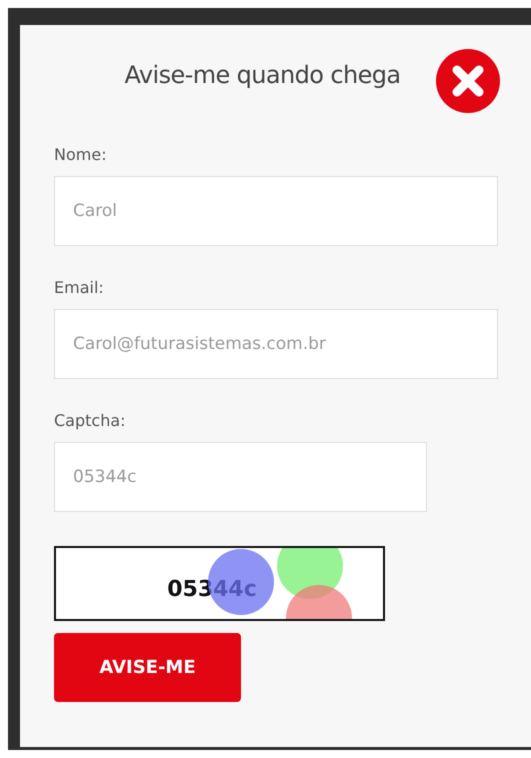  Describe the element at coordinates (276, 344) in the screenshot. I see `input-field: Carol@futurasistemas.com.br` at that location.